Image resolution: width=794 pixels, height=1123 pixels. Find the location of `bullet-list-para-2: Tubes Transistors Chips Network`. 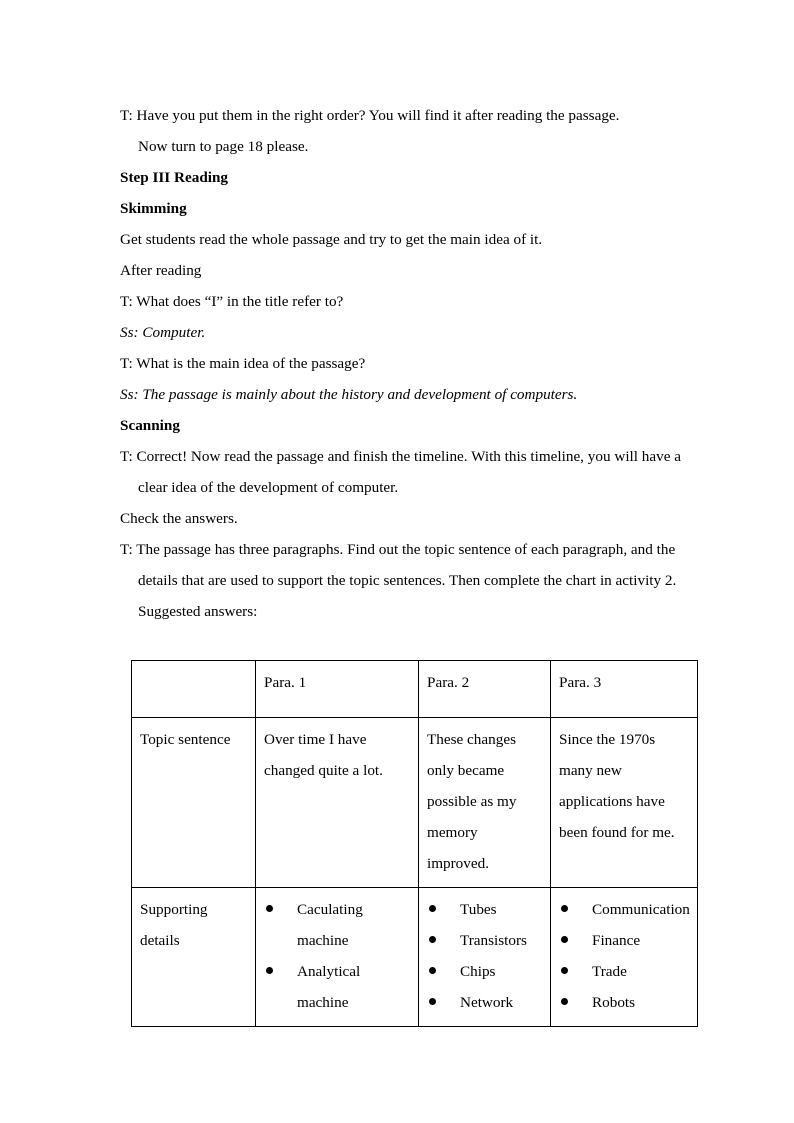

bullet-list-para-2: Tubes Transistors Chips Network is located at coordinates (484, 956).